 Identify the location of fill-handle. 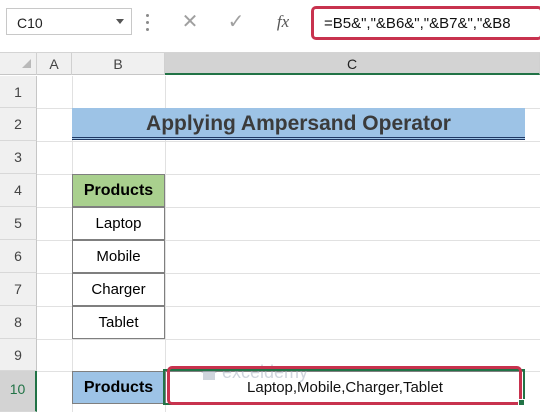
(521, 402).